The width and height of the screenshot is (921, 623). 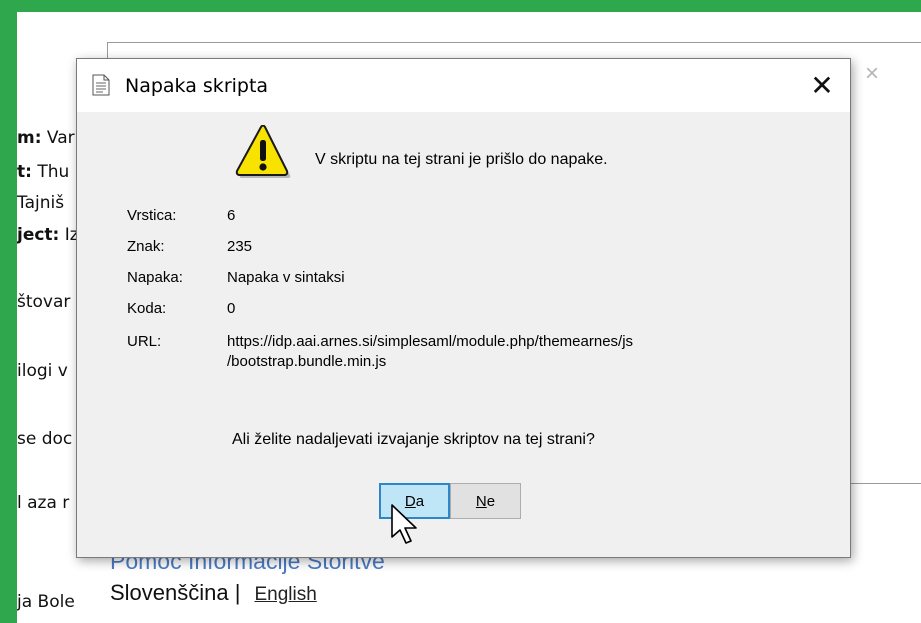 I want to click on detail-url-value-cont: /bootstrap.bundle.min.js, so click(x=307, y=361).